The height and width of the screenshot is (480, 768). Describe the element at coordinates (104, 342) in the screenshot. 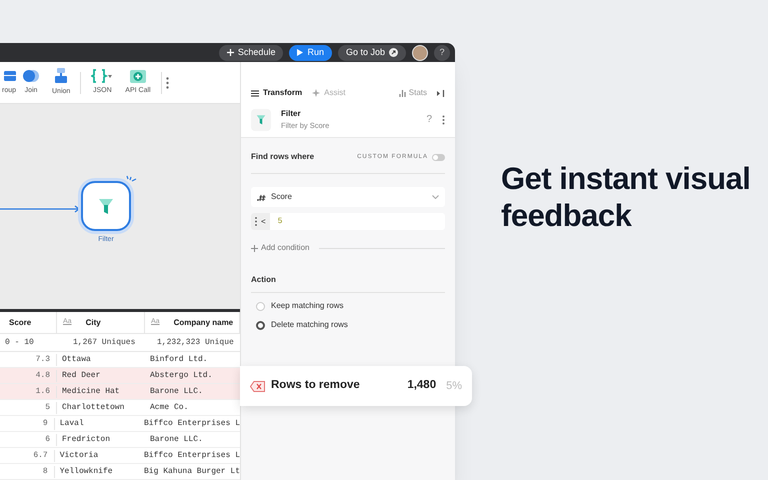

I see `column-stats: 1,267 Uniques` at that location.